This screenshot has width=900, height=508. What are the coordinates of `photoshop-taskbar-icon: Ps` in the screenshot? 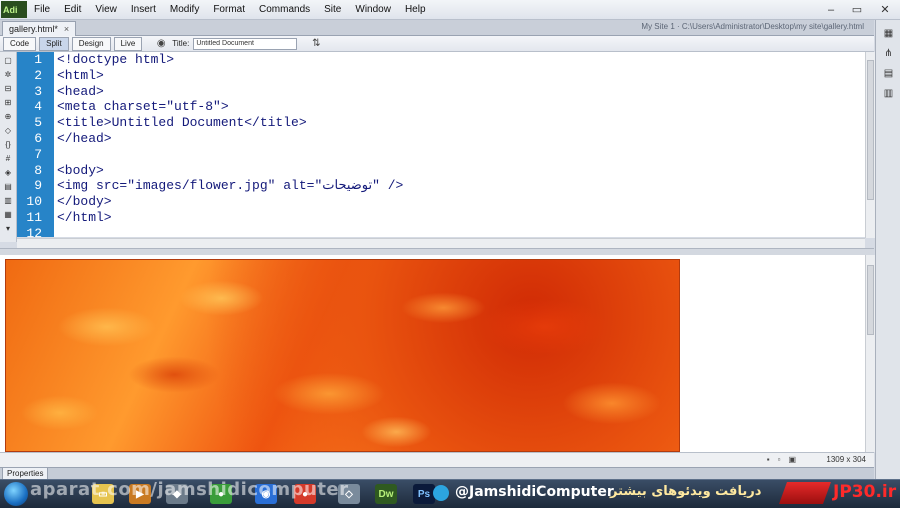 It's located at (424, 494).